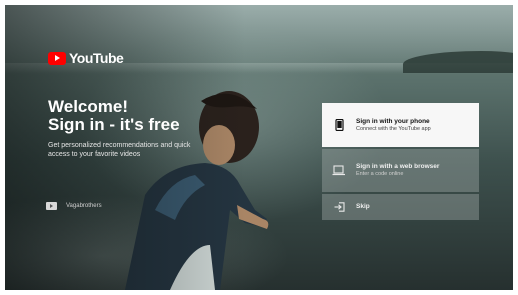 Image resolution: width=518 pixels, height=295 pixels. I want to click on skip-button: Skip, so click(400, 207).